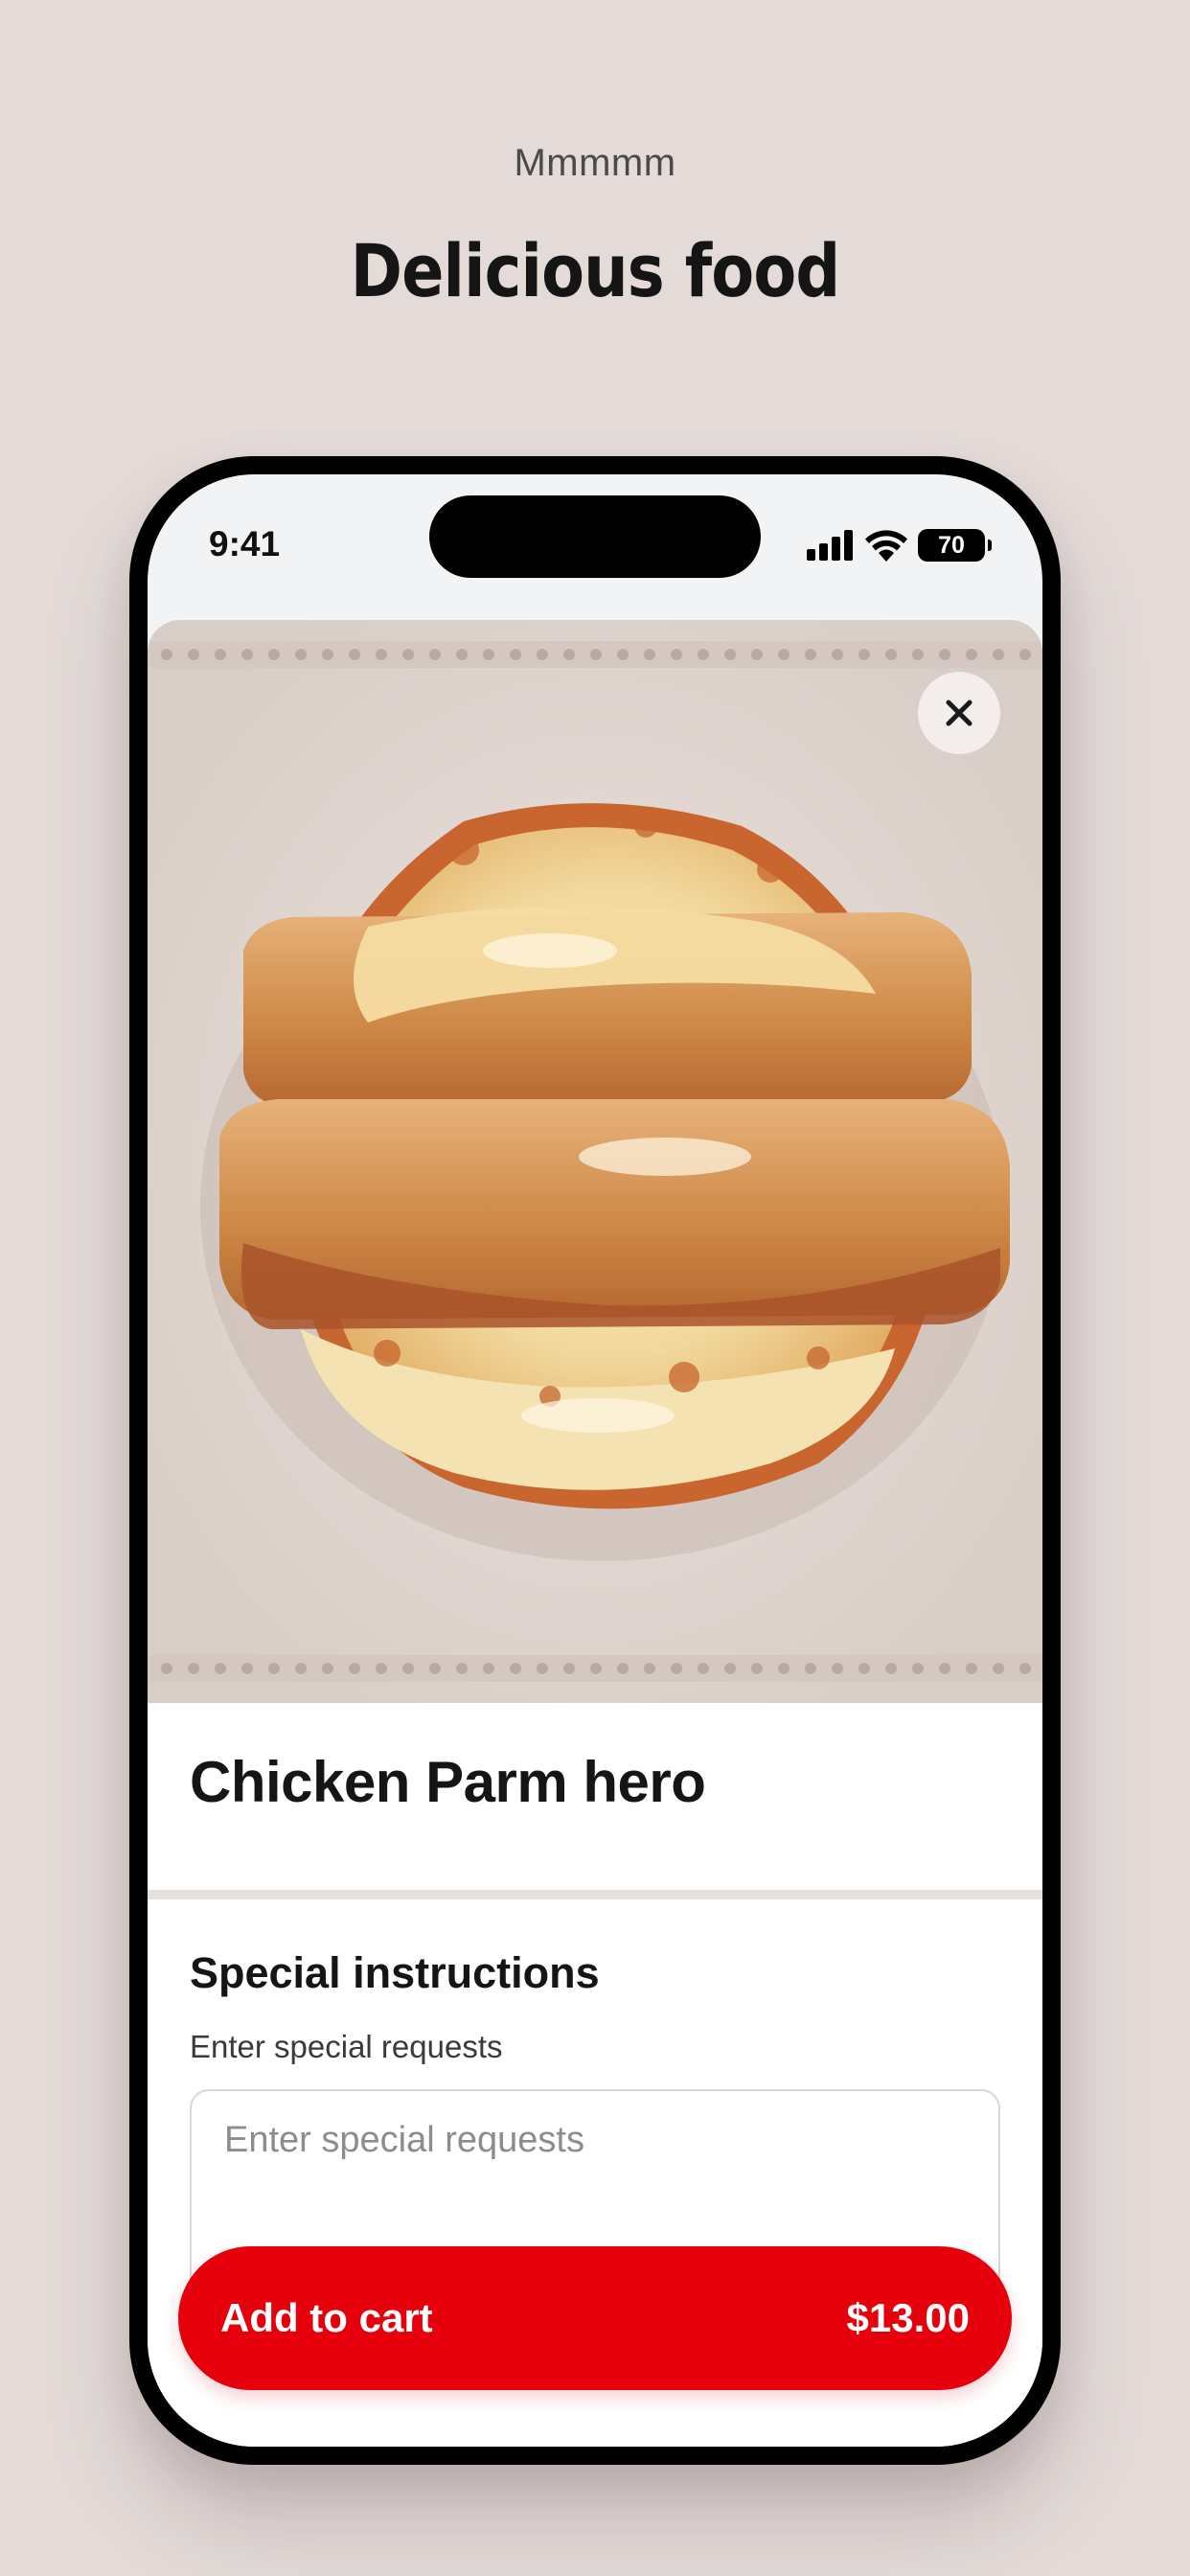 Image resolution: width=1190 pixels, height=2576 pixels. I want to click on close-button, so click(959, 713).